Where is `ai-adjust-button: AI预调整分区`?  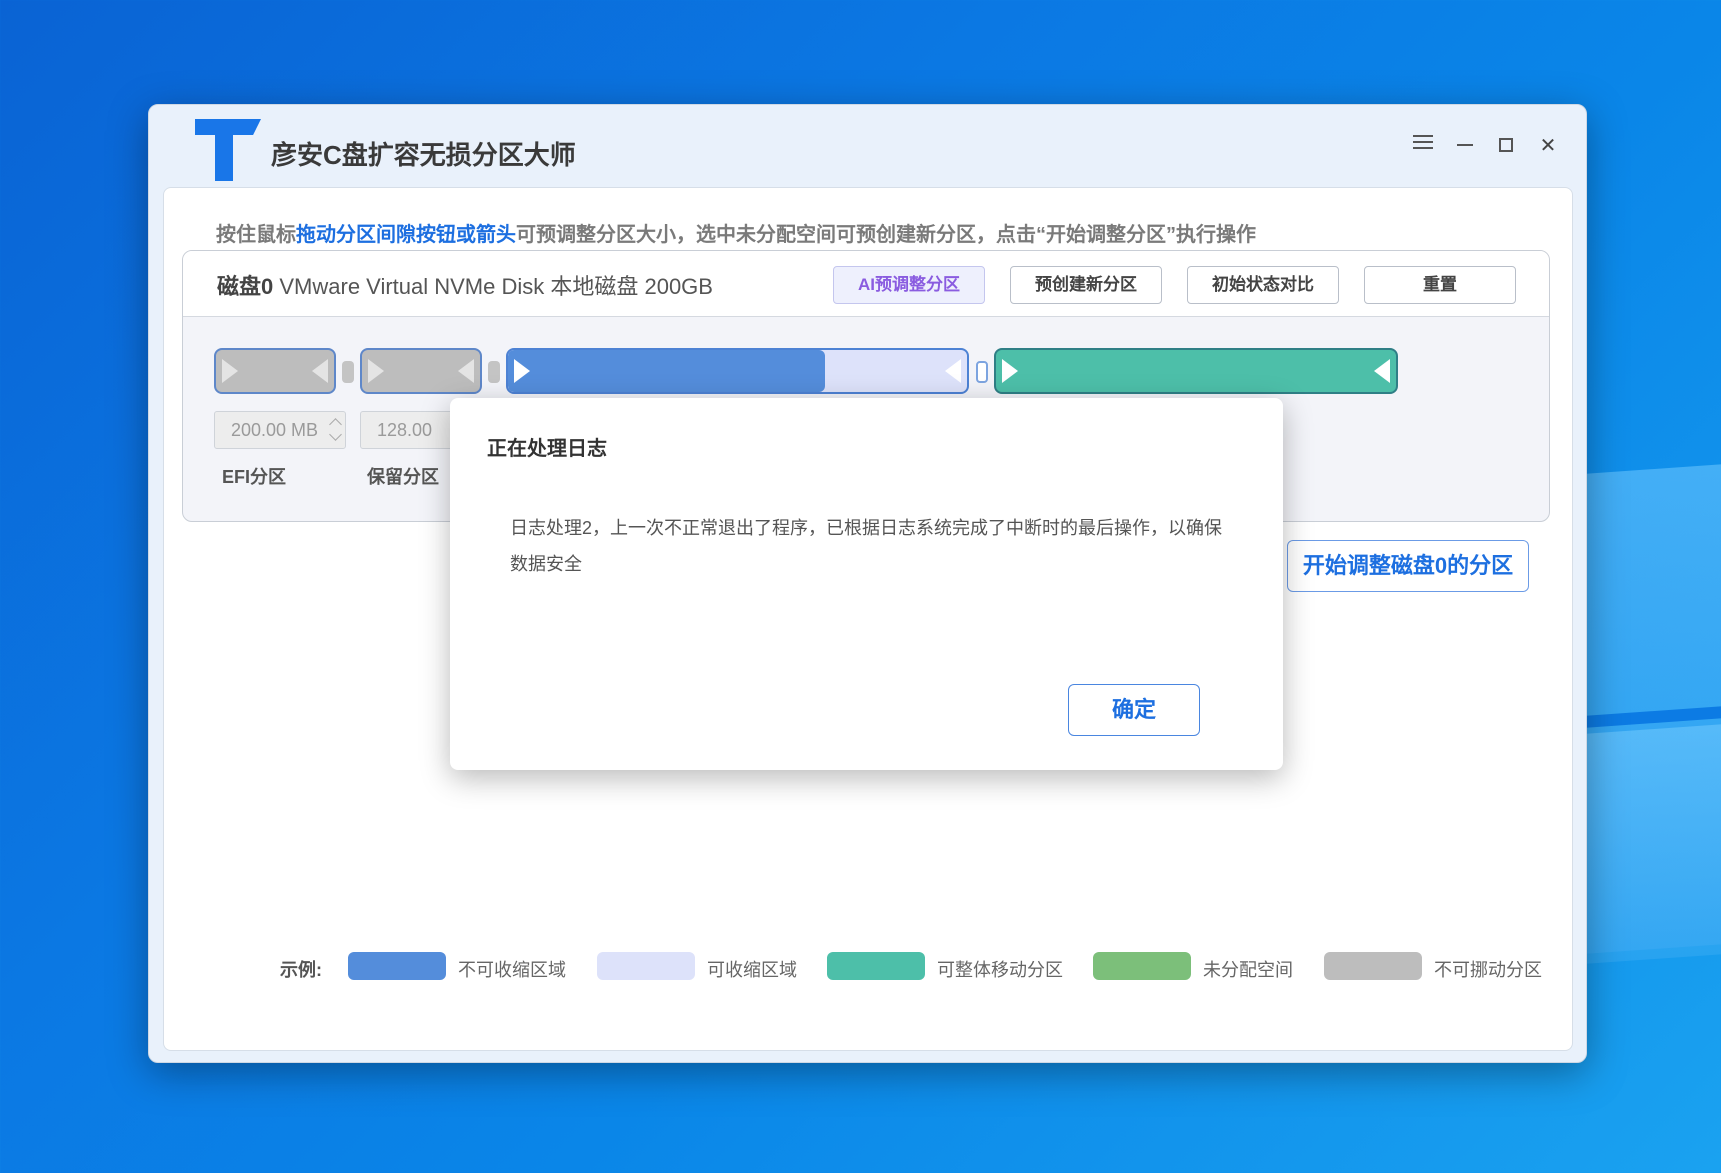
ai-adjust-button: AI预调整分区 is located at coordinates (909, 285).